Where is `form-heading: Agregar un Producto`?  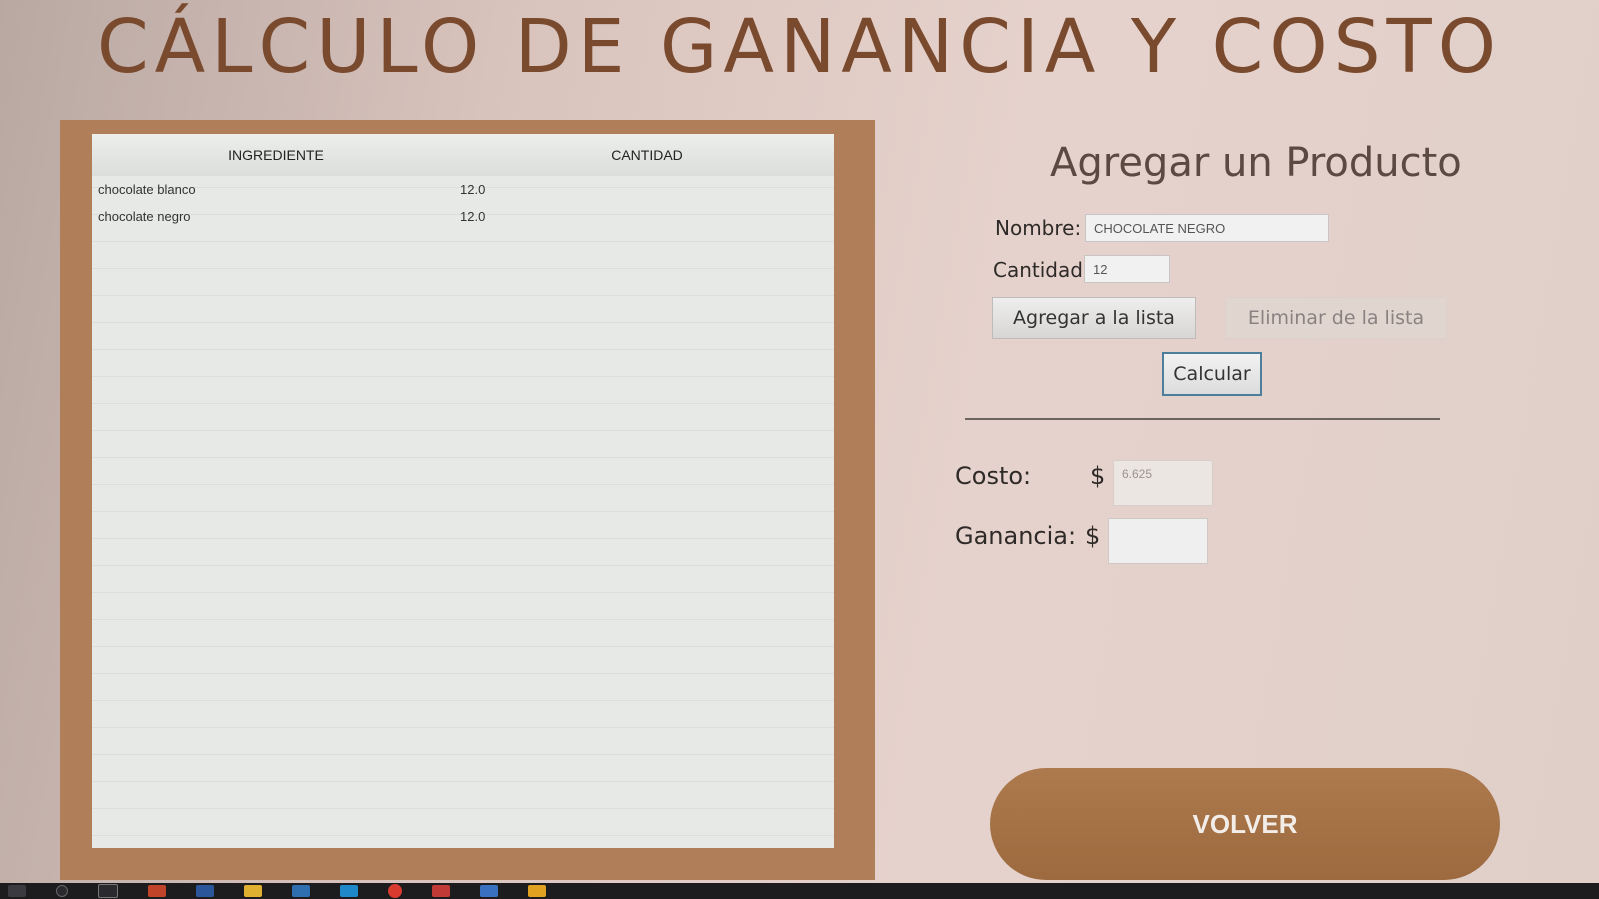
form-heading: Agregar un Producto is located at coordinates (1256, 163).